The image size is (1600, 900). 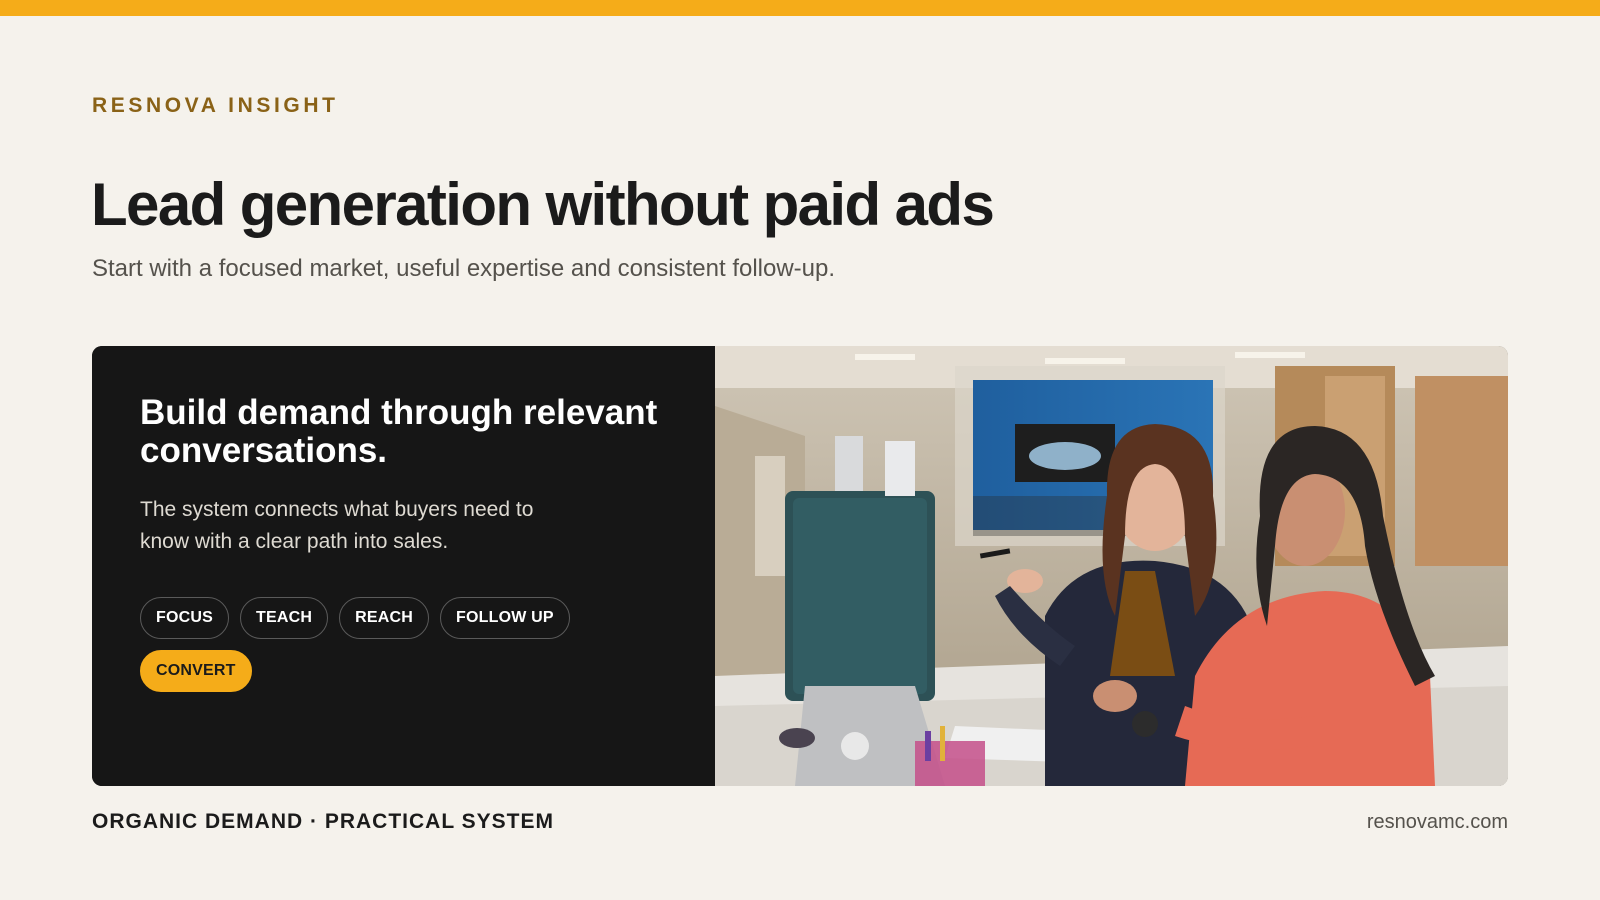 I want to click on page-title: Lead generation without paid ads, so click(x=543, y=204).